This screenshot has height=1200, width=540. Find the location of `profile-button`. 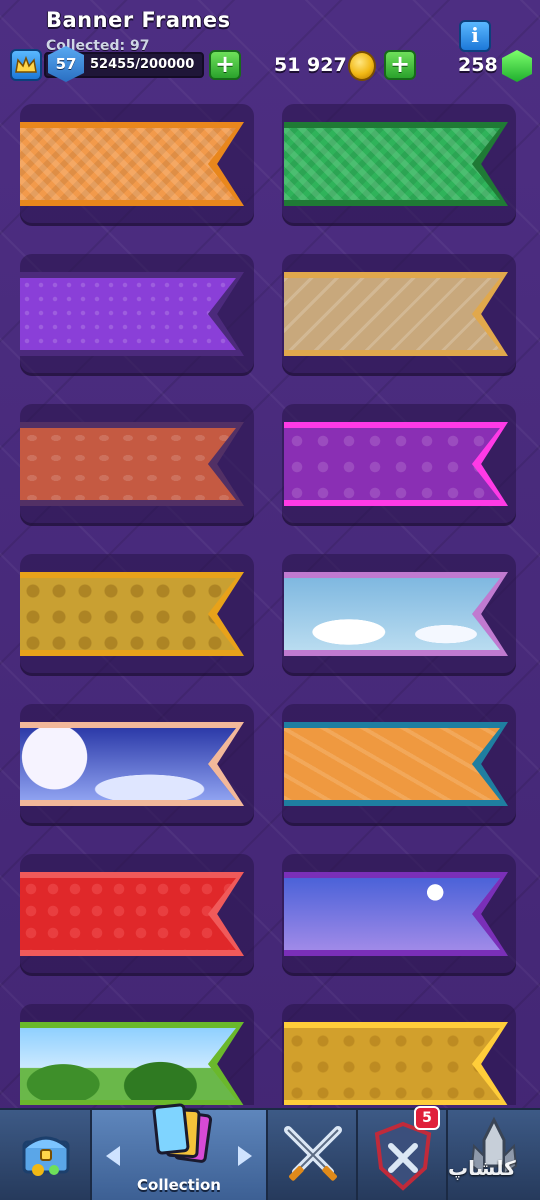

profile-button is located at coordinates (26, 65).